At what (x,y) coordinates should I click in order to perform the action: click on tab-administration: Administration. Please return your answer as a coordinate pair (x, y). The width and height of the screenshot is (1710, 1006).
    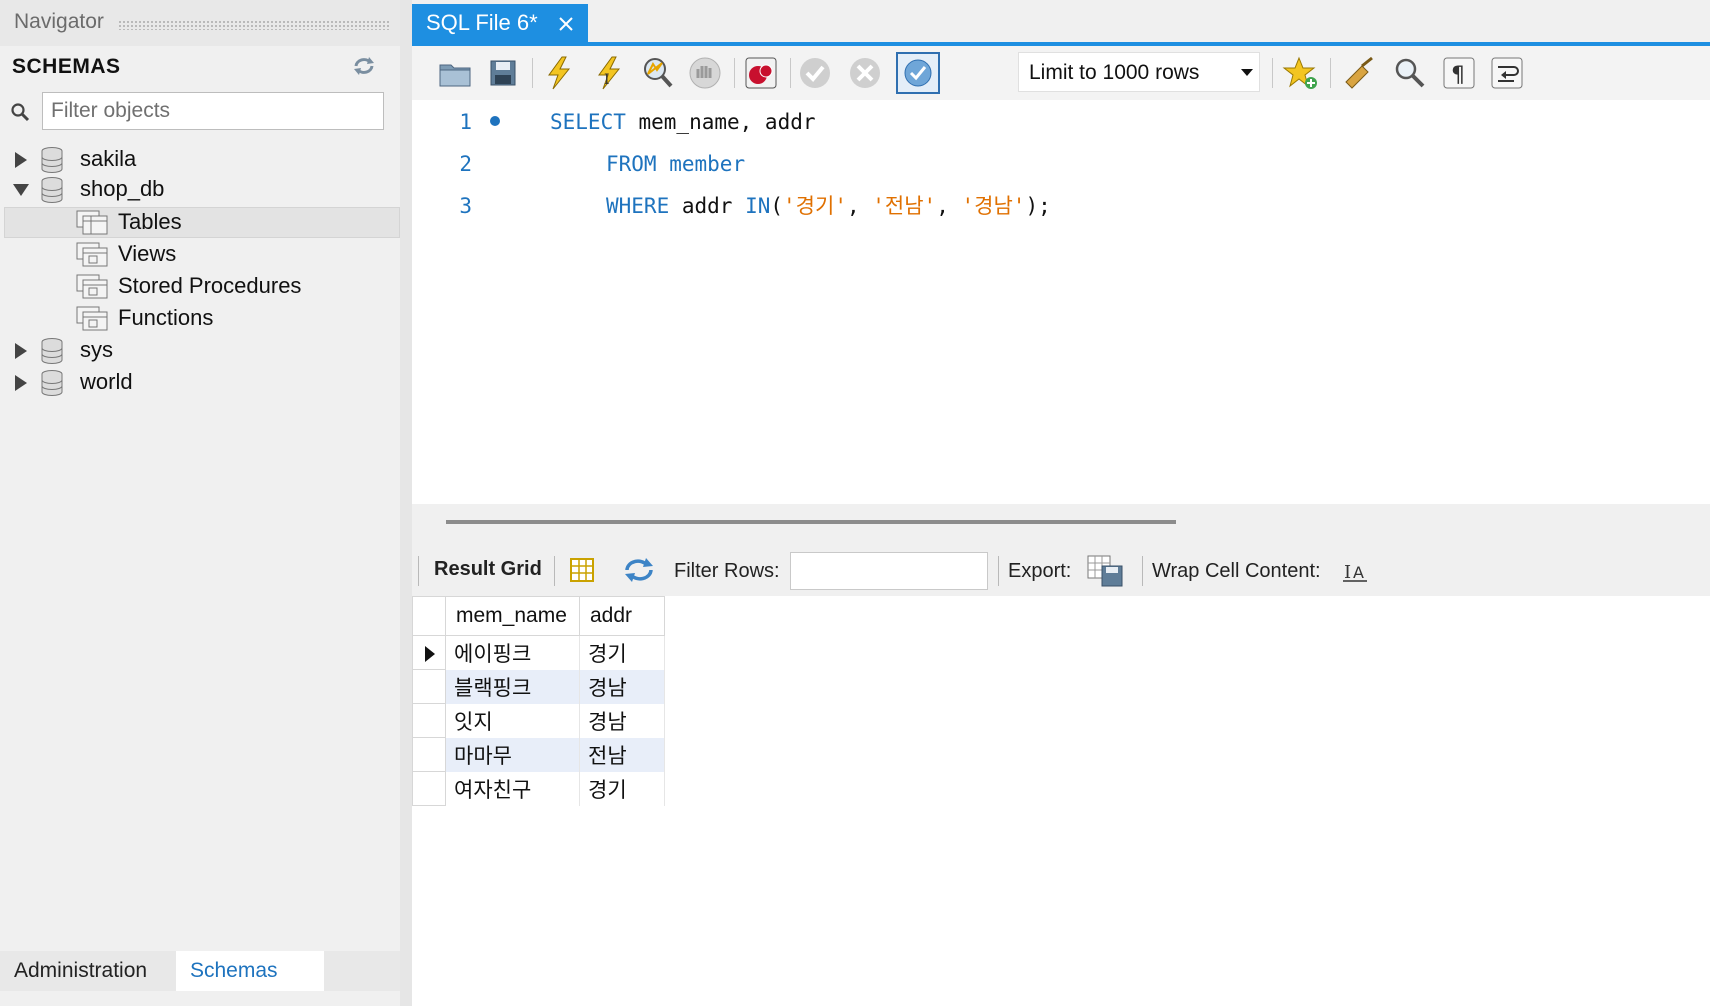
    Looking at the image, I should click on (81, 971).